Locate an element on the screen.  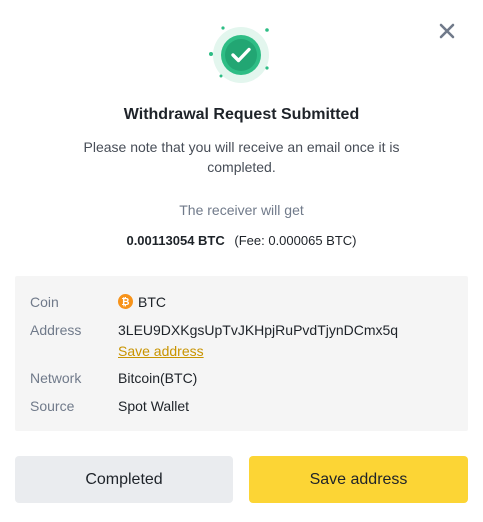
amount-row: 0.00113054 BTC (Fee: 0.000065 BTC) is located at coordinates (241, 240).